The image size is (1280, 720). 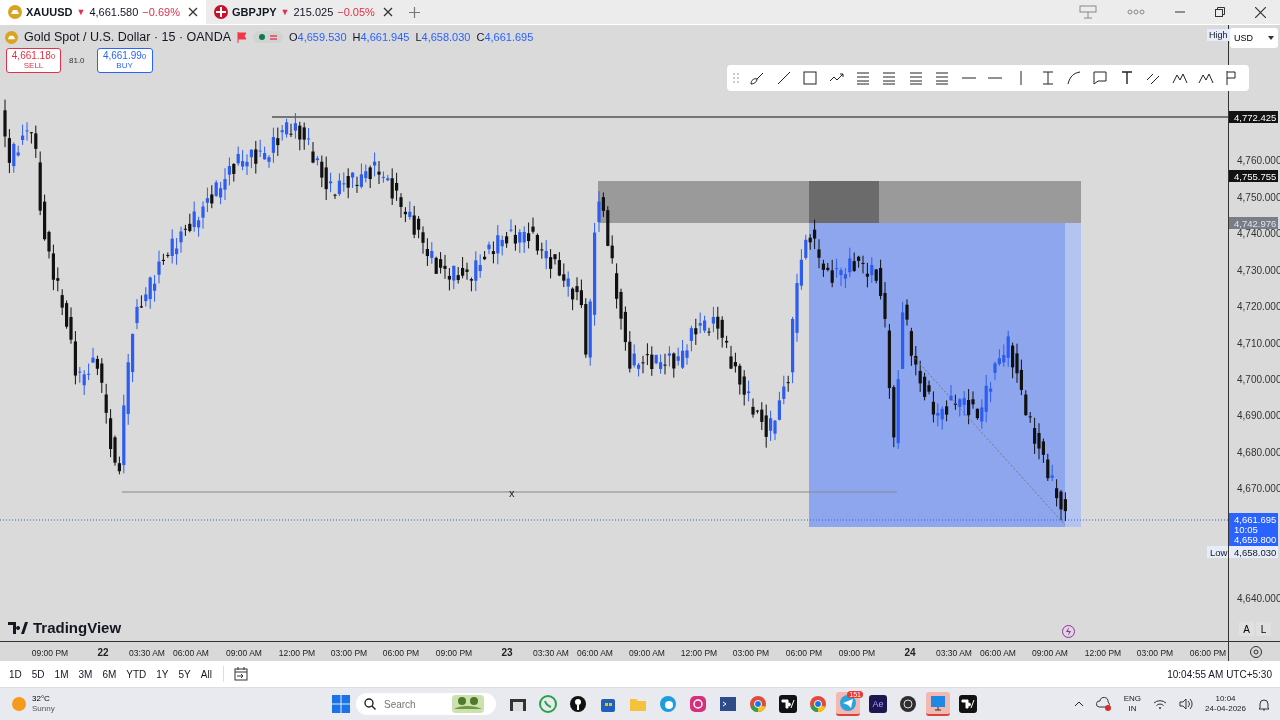 I want to click on search-icon, so click(x=370, y=704).